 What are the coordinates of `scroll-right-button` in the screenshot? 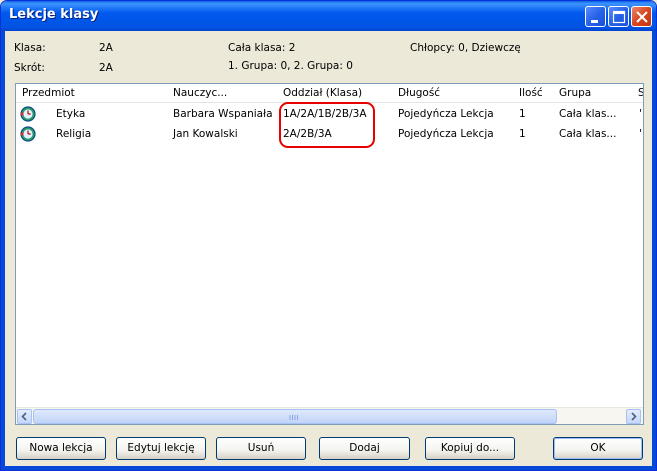 It's located at (633, 416).